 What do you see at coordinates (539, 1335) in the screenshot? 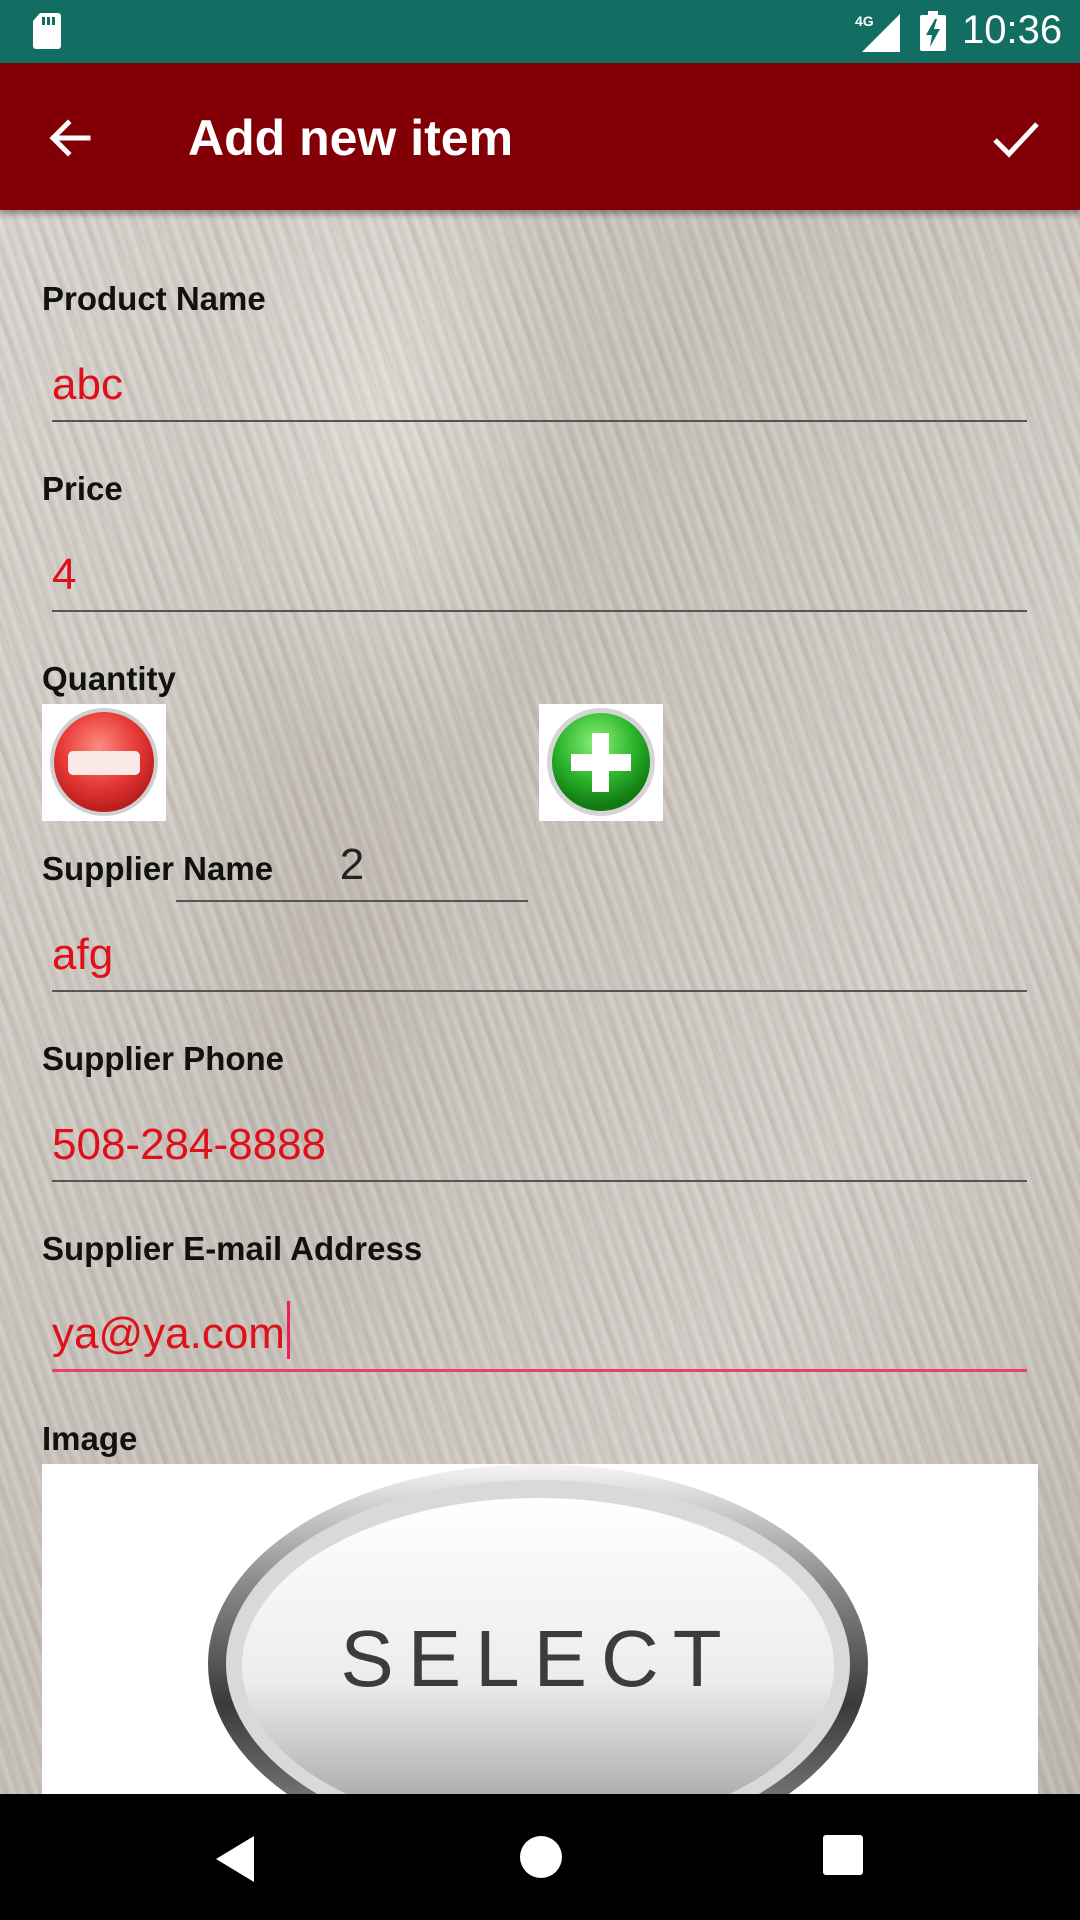
I see `supplier-email-input: ya@ya.com` at bounding box center [539, 1335].